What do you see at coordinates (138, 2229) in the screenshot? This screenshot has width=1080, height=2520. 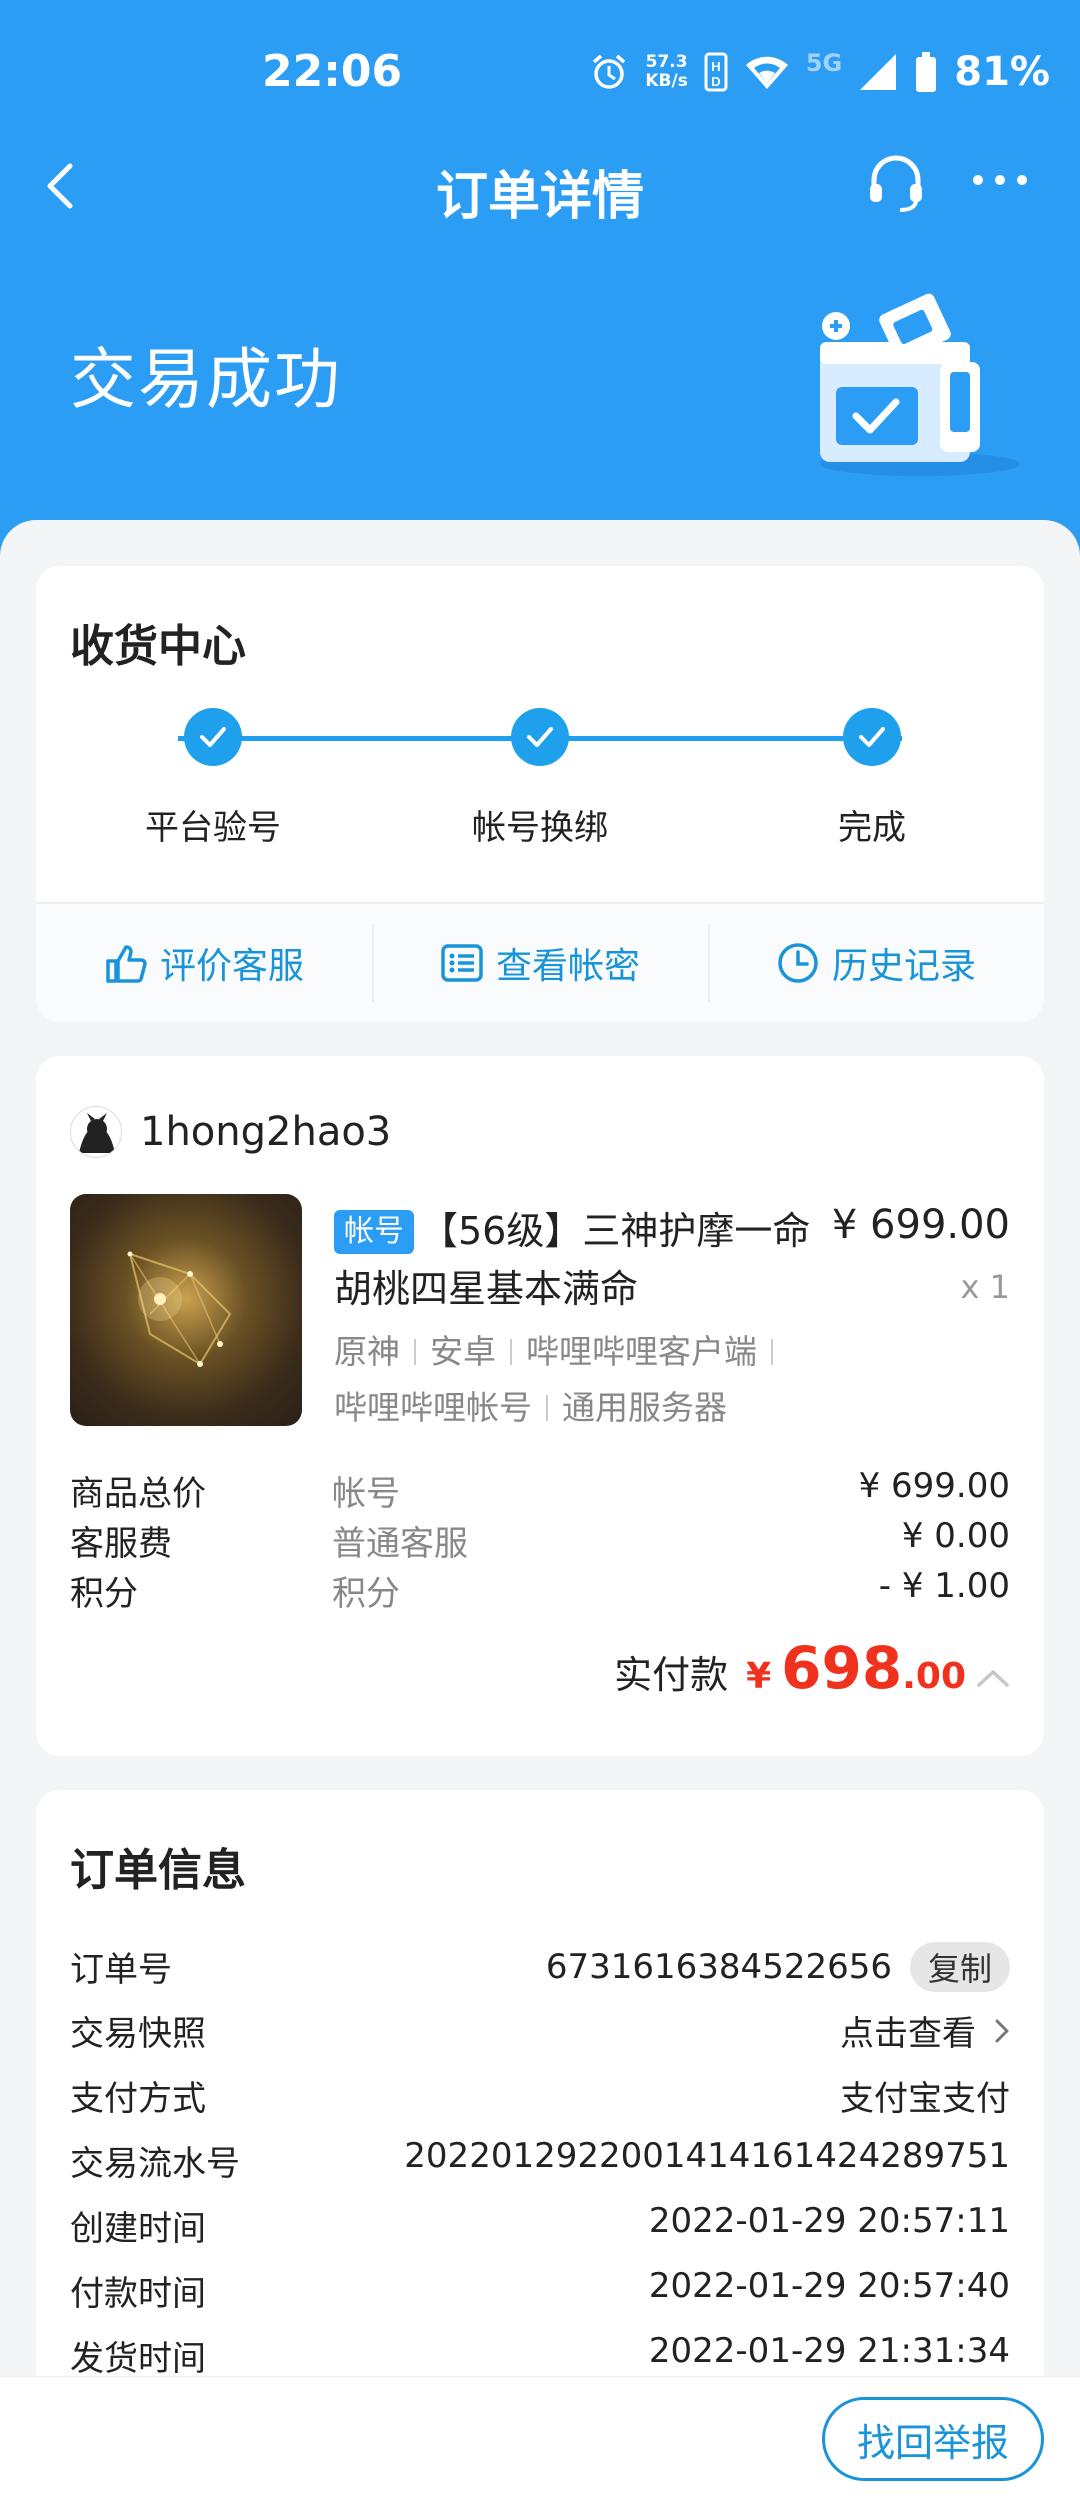 I see `info-label: 创建时间` at bounding box center [138, 2229].